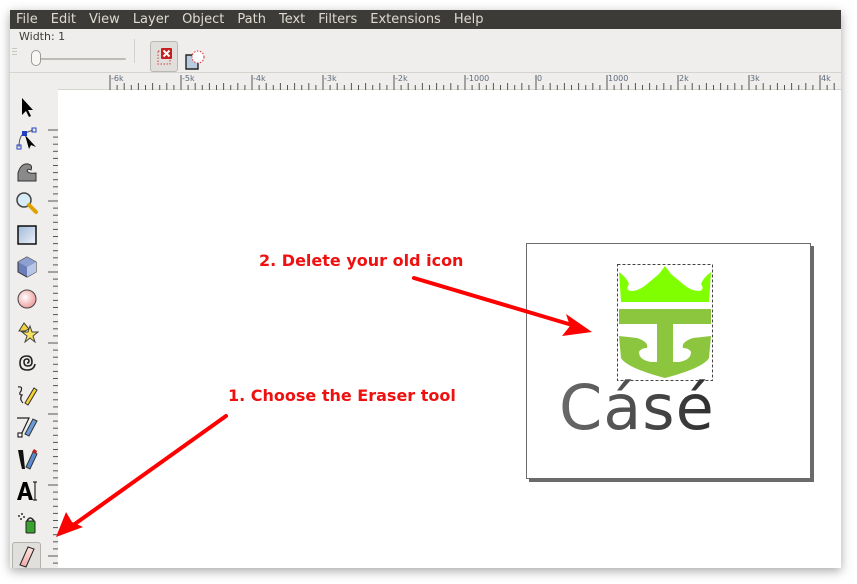 The width and height of the screenshot is (857, 584). What do you see at coordinates (502, 306) in the screenshot?
I see `arrow-to-icon` at bounding box center [502, 306].